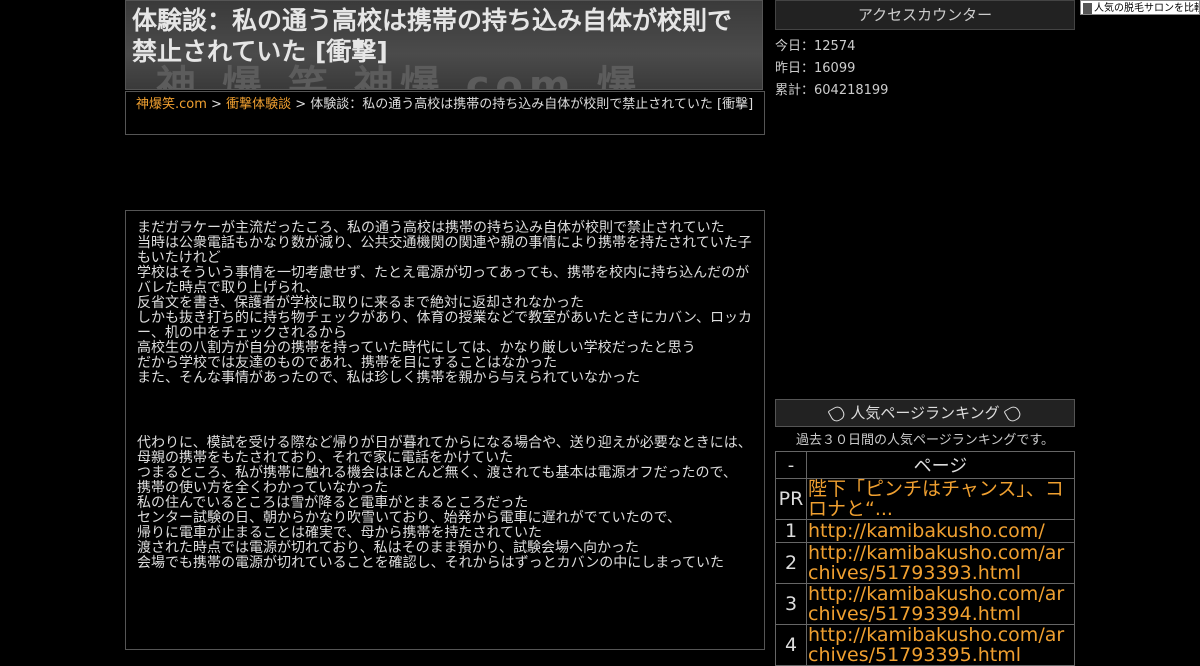  I want to click on ranking-link: http://kamibakusho.com/, so click(926, 531).